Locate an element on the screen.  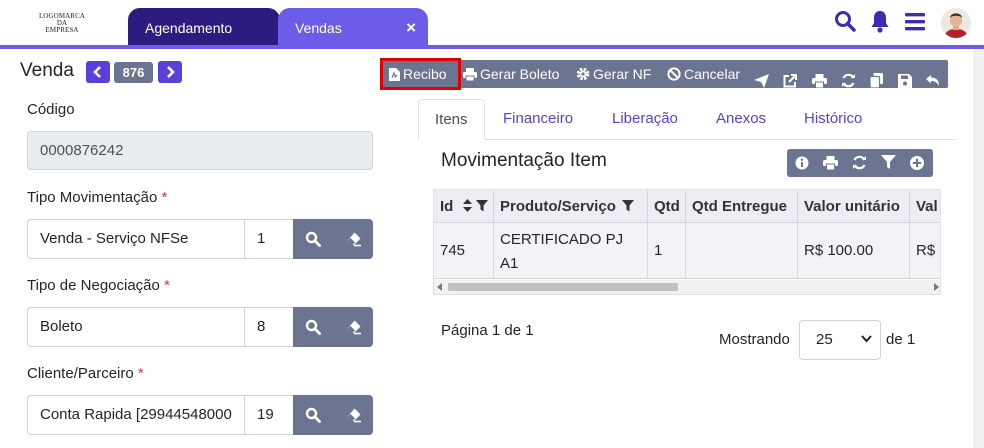
cell-valor: R$ is located at coordinates (925, 250).